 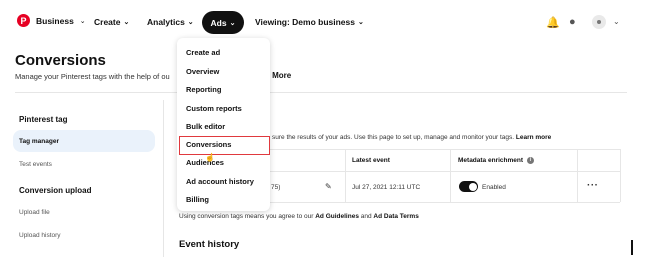 I want to click on viewing-account-switcher: Viewing: Demo business ⌄, so click(x=309, y=22).